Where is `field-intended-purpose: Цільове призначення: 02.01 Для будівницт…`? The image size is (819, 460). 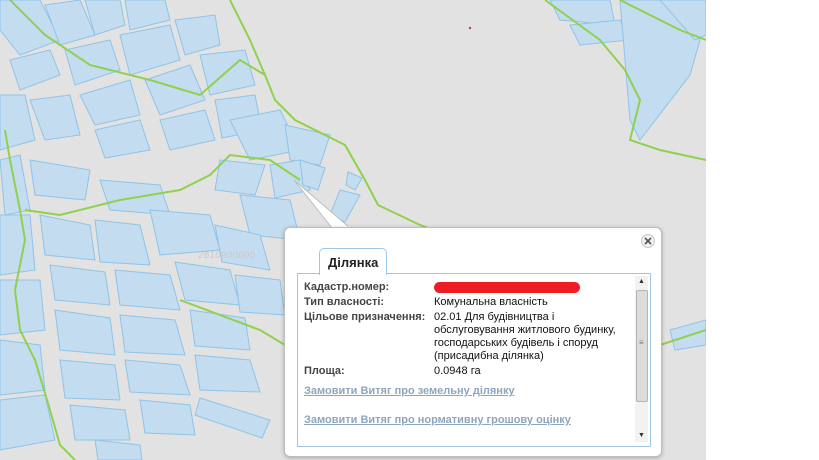
field-intended-purpose: Цільове призначення: 02.01 Для будівницт… is located at coordinates (466, 337).